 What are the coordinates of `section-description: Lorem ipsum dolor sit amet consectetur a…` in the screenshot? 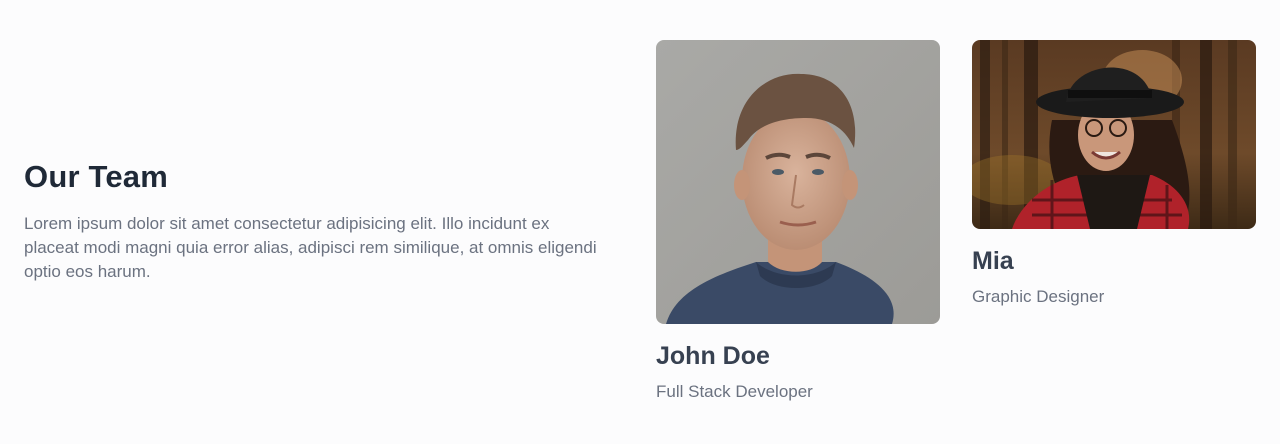 It's located at (310, 247).